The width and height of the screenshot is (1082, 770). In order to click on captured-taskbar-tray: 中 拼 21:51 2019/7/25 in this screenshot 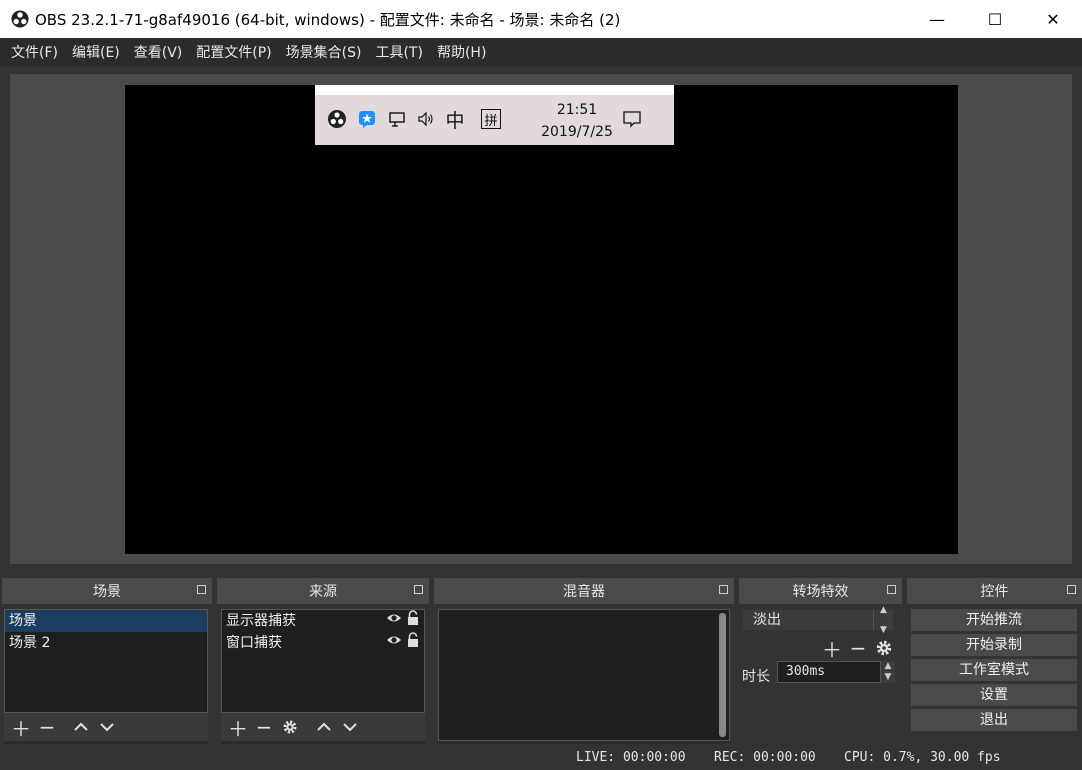, I will do `click(494, 115)`.